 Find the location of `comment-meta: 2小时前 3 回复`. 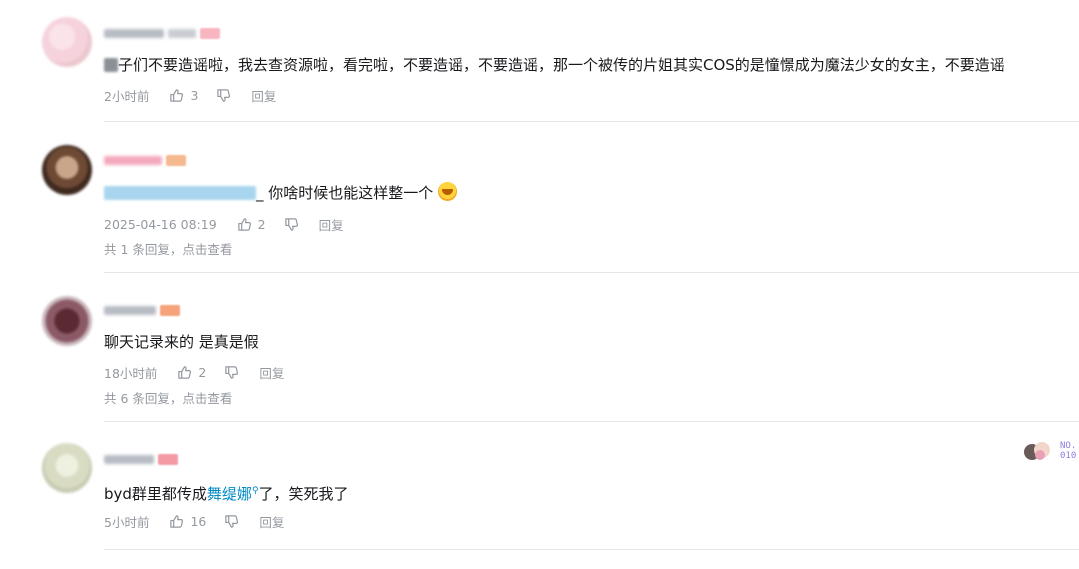

comment-meta: 2小时前 3 回复 is located at coordinates (190, 95).